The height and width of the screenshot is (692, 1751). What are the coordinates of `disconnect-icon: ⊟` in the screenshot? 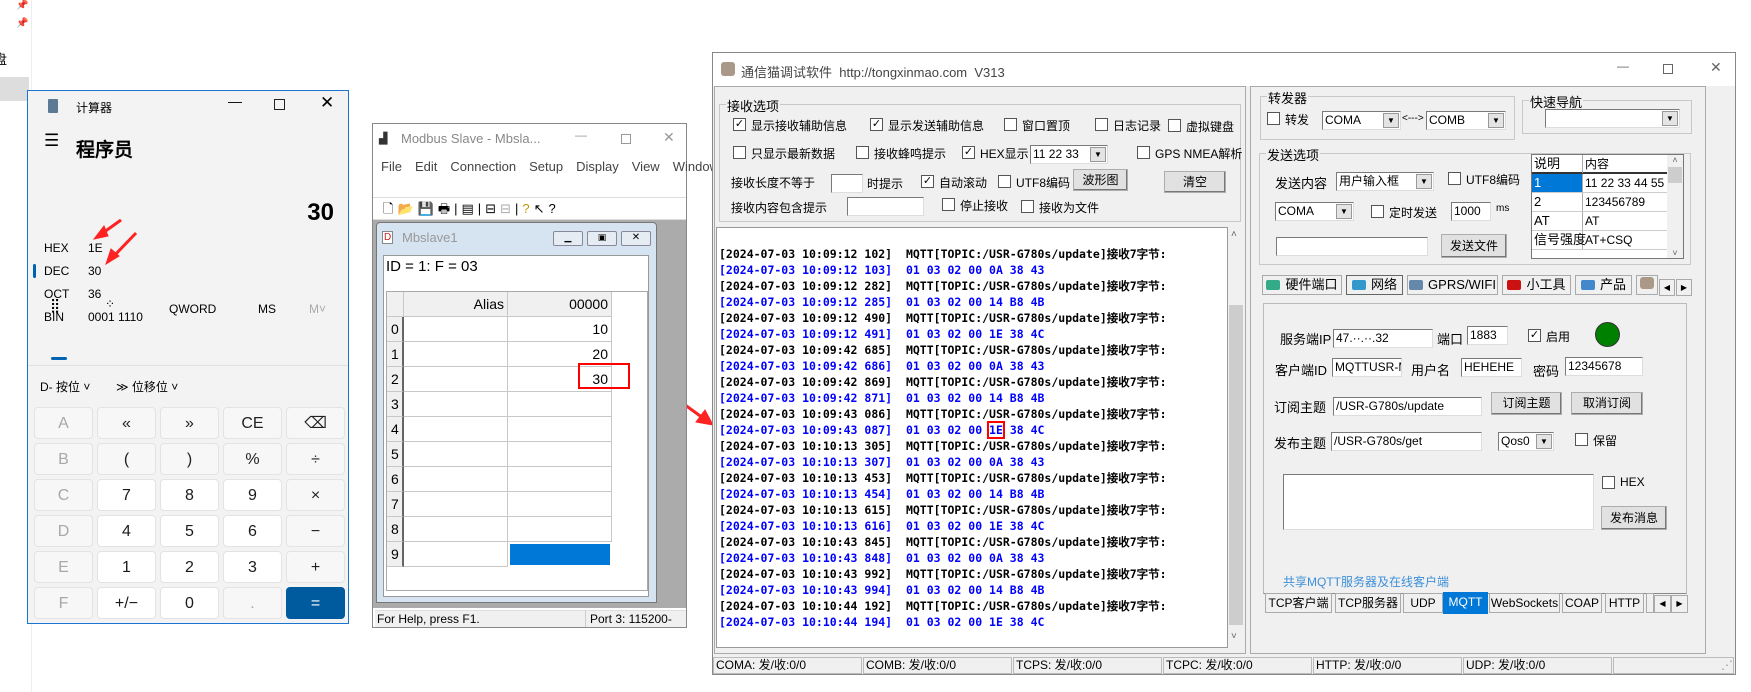 It's located at (507, 208).